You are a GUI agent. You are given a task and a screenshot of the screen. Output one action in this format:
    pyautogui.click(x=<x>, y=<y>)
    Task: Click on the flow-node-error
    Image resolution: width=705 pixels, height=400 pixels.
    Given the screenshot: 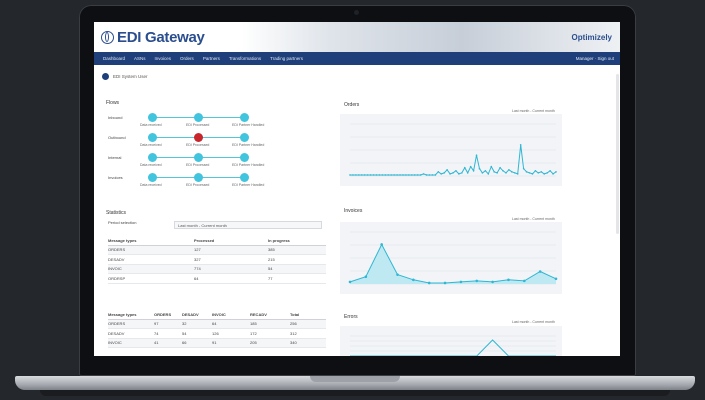 What is the action you would take?
    pyautogui.click(x=198, y=137)
    